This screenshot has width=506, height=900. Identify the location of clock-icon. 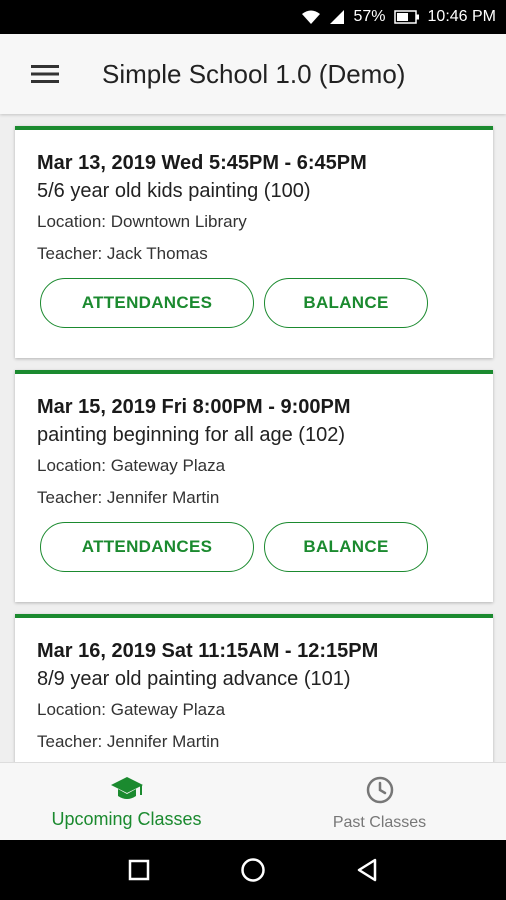
(379, 790).